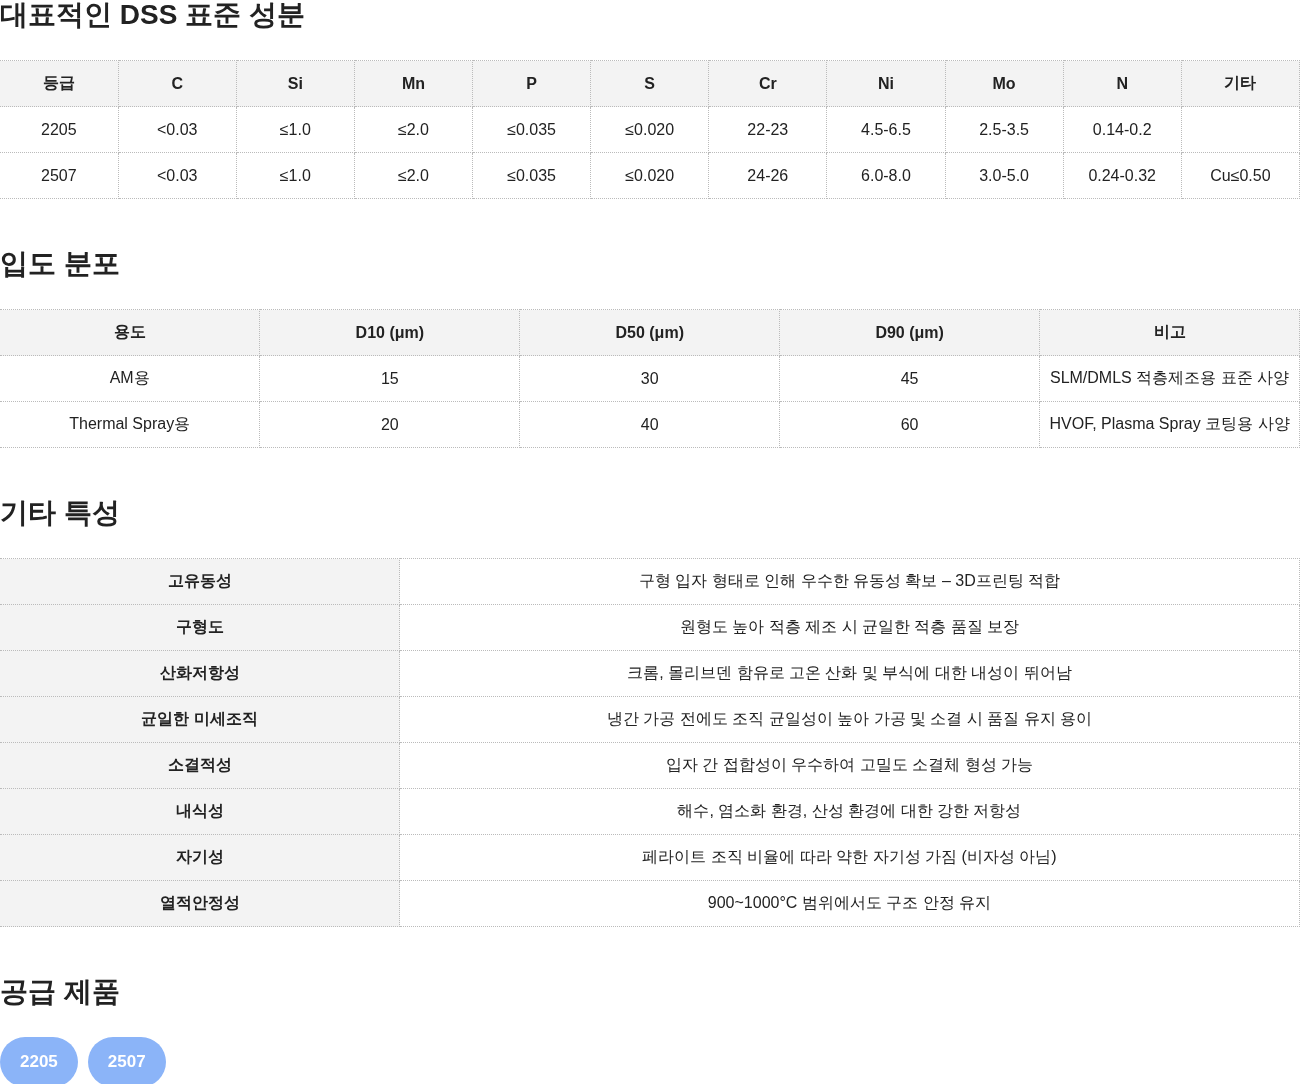 The height and width of the screenshot is (1084, 1300). Describe the element at coordinates (59, 83) in the screenshot. I see `column-header: 등급` at that location.